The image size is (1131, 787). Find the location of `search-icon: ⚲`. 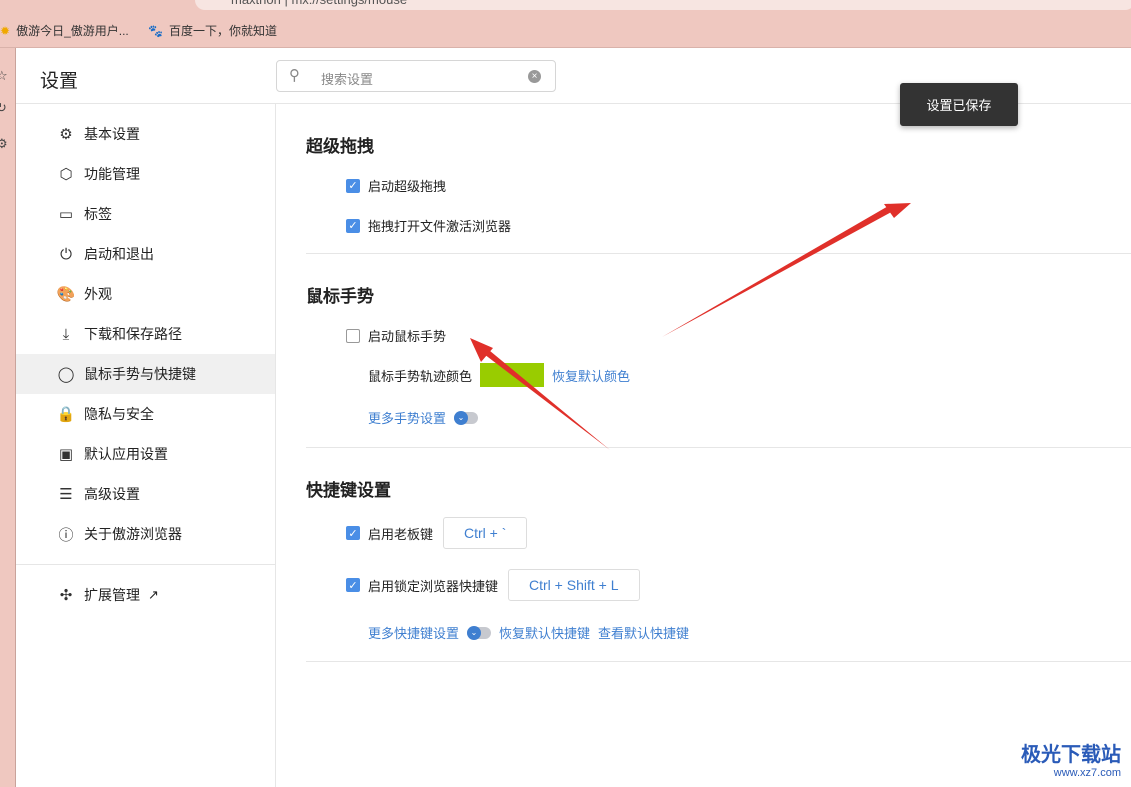

search-icon: ⚲ is located at coordinates (294, 75).